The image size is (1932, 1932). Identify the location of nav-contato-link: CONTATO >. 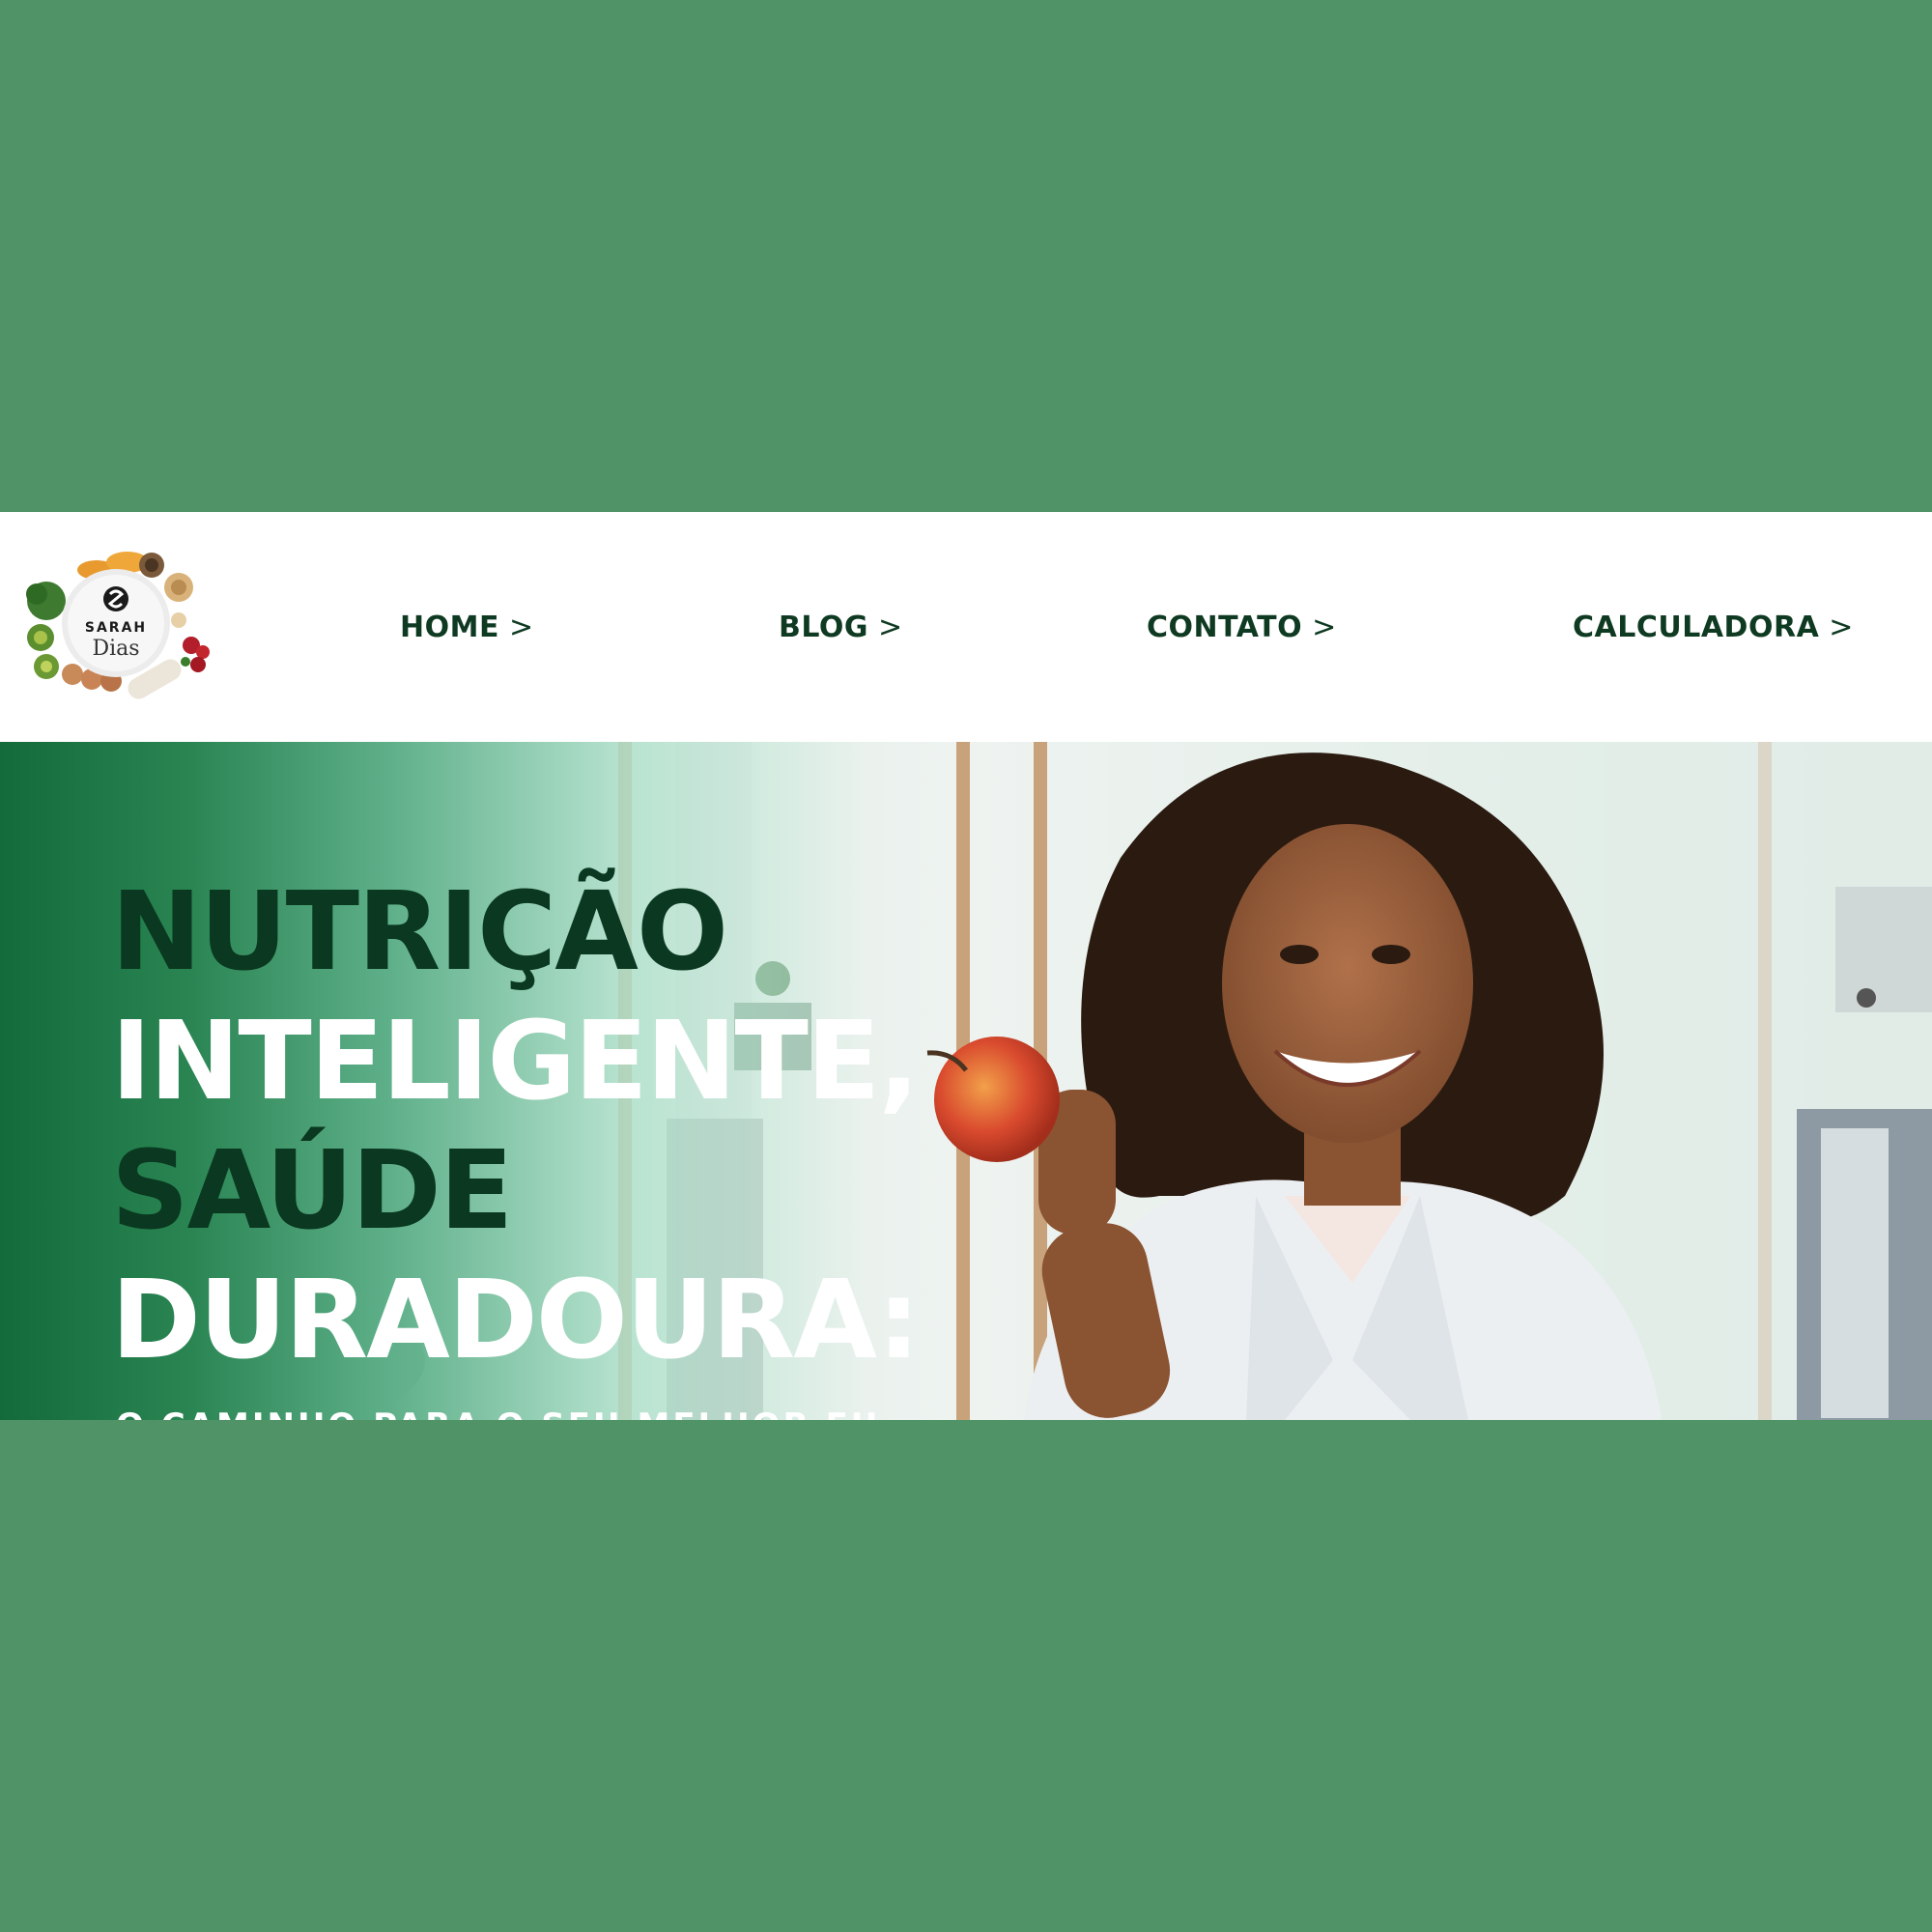
(1242, 627).